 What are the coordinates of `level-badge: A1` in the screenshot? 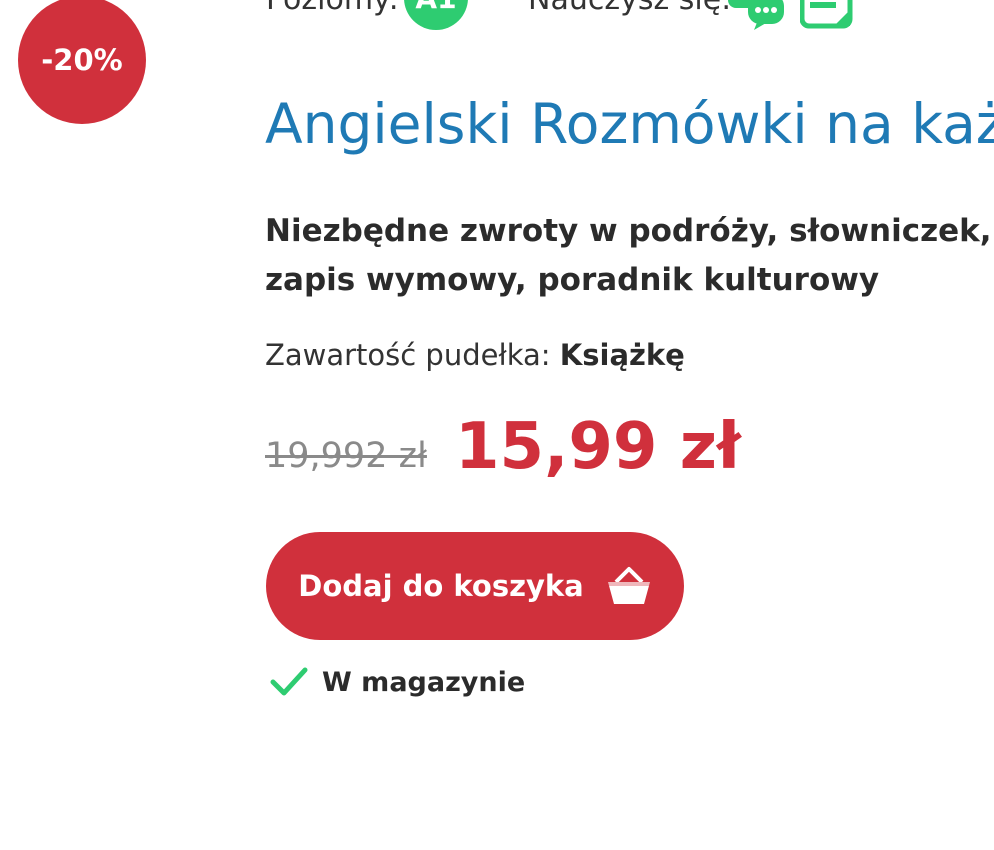 It's located at (436, 15).